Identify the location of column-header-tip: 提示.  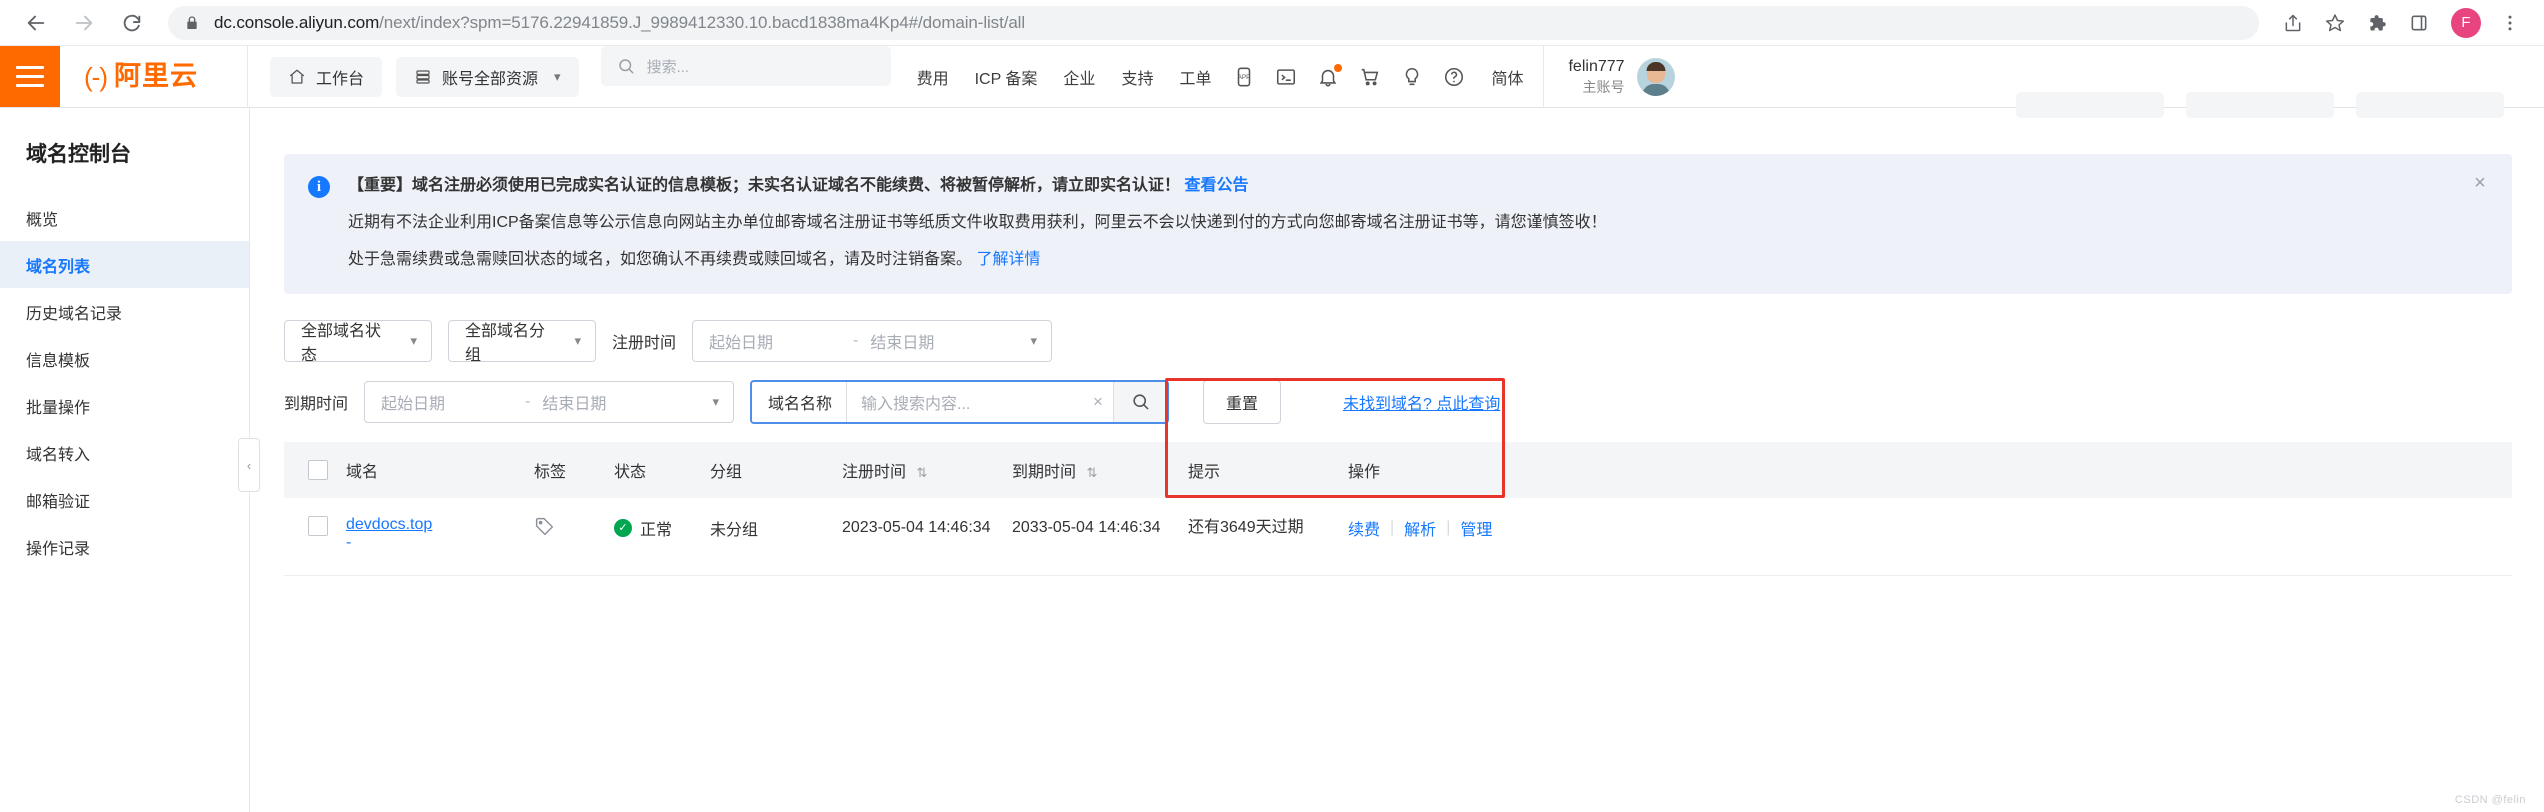
(1204, 472).